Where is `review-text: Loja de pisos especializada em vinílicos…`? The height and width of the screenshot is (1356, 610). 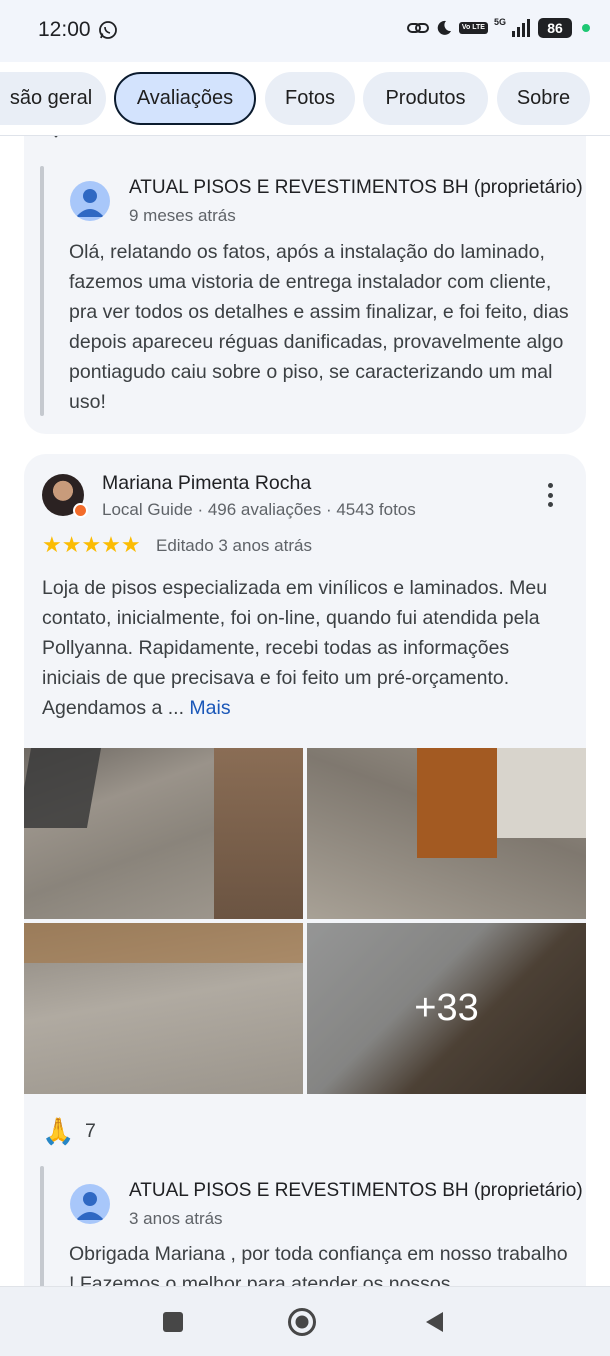
review-text: Loja de pisos especializada em vinílicos… is located at coordinates (307, 648).